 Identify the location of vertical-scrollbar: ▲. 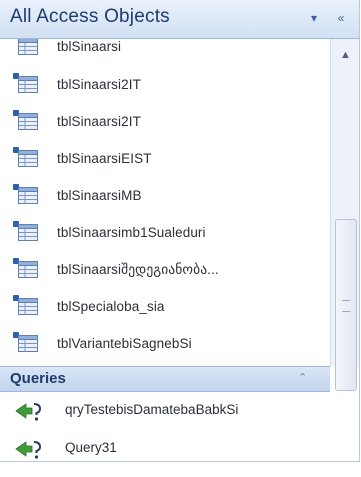
(344, 215).